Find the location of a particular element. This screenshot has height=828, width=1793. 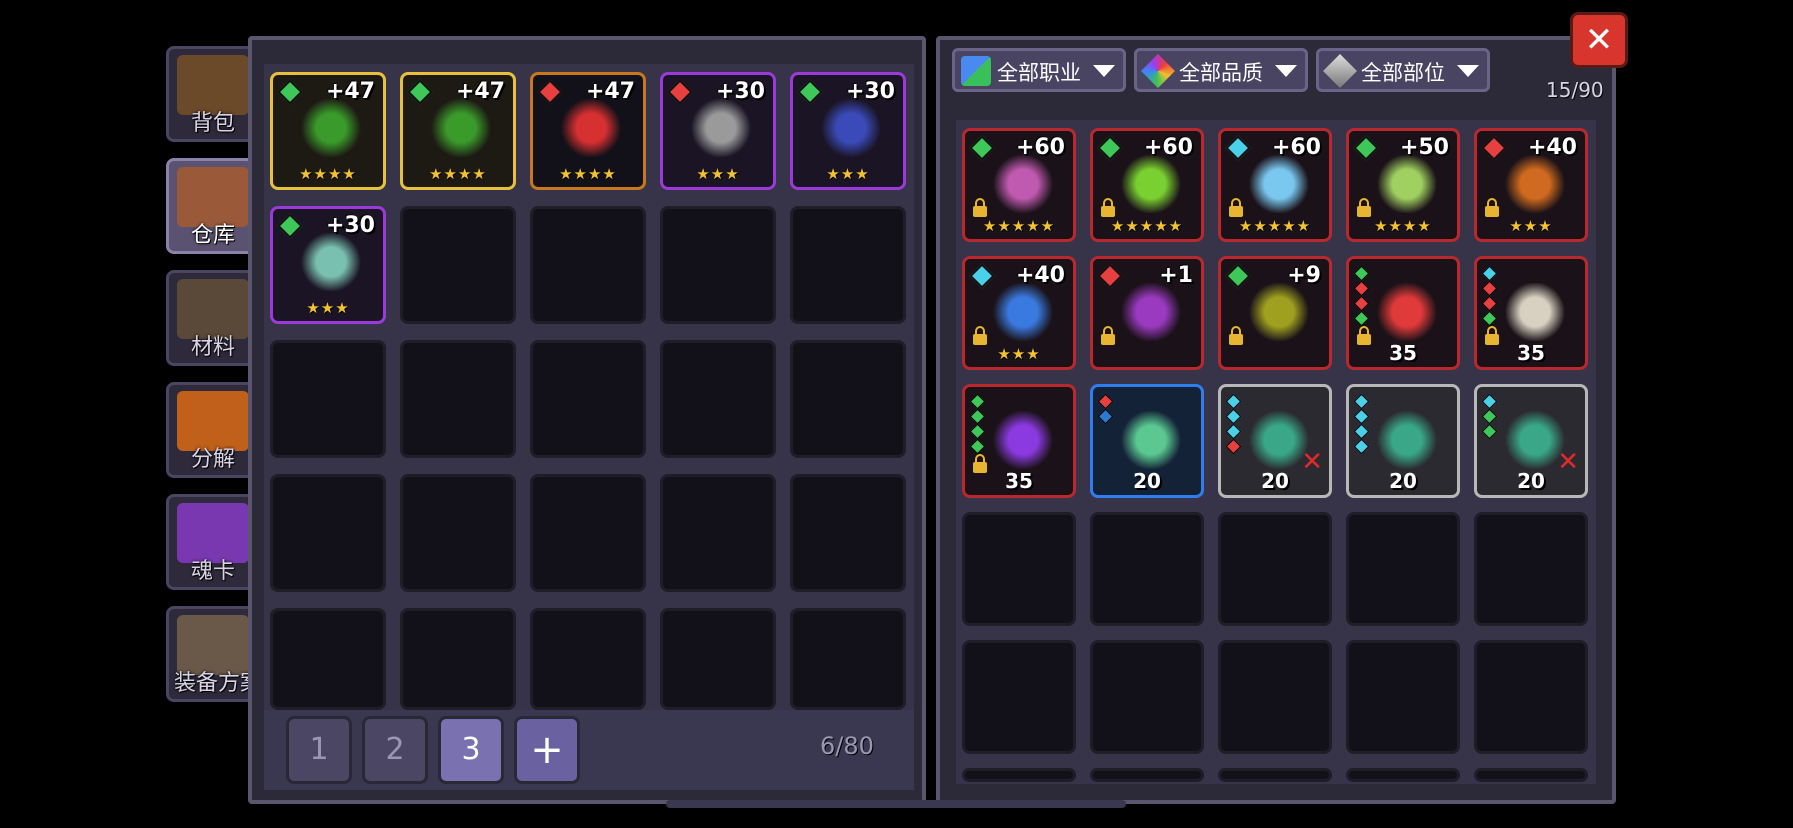

backpack-slot: +1 is located at coordinates (1147, 313).